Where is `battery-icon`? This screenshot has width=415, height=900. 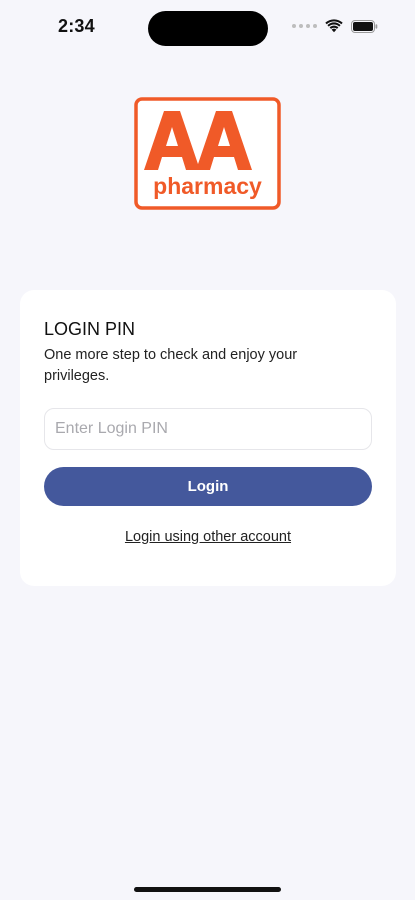
battery-icon is located at coordinates (364, 26).